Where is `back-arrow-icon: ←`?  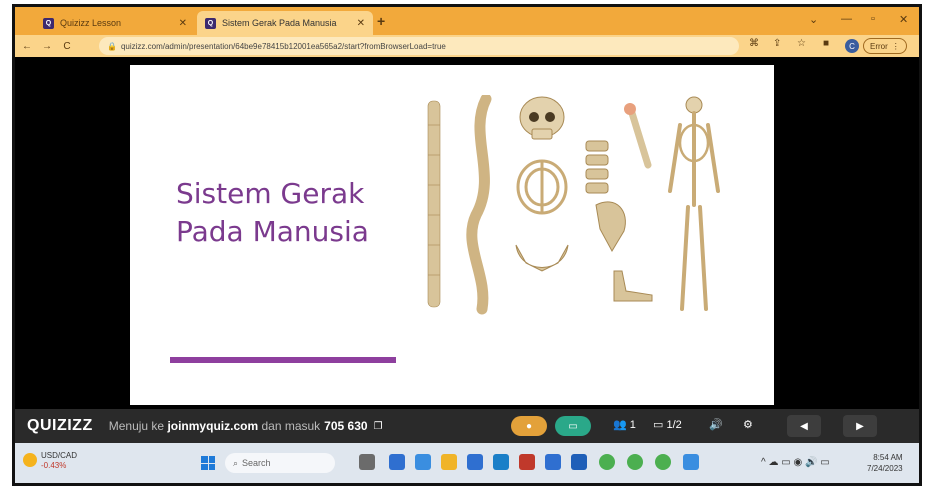
back-arrow-icon: ← is located at coordinates (27, 46).